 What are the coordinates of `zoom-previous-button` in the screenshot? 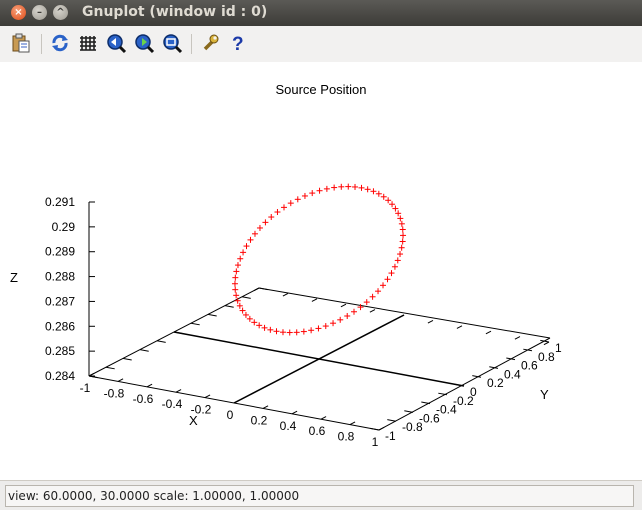 It's located at (116, 43).